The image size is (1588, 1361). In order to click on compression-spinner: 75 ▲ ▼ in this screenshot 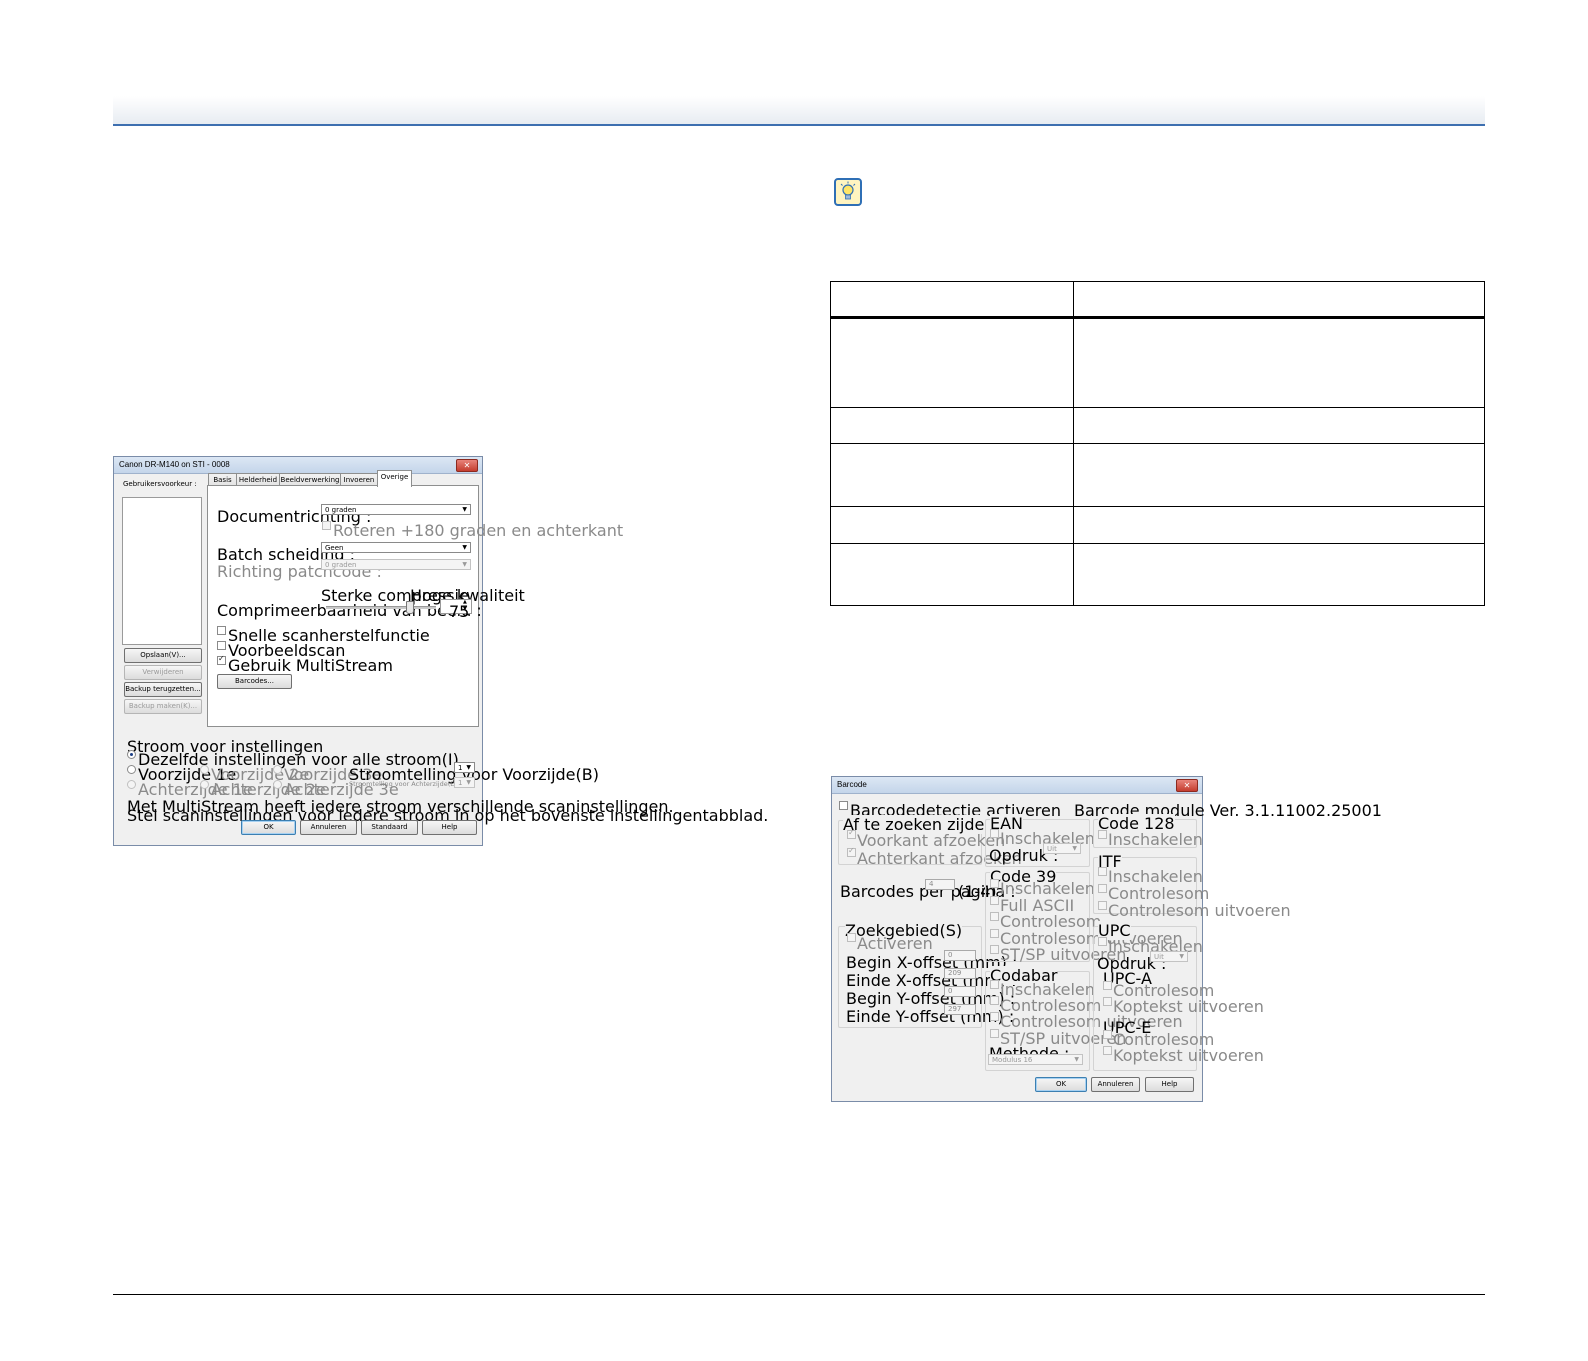, I will do `click(456, 610)`.